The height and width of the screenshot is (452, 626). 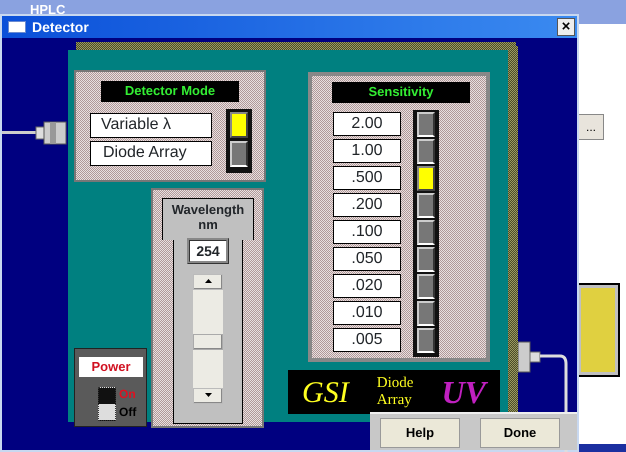 What do you see at coordinates (325, 392) in the screenshot?
I see `brand-logo: GSI` at bounding box center [325, 392].